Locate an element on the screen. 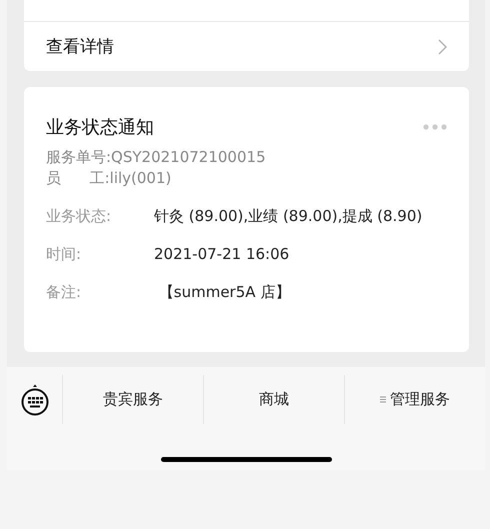 Image resolution: width=490 pixels, height=529 pixels. menu-item: 贵宾服务 is located at coordinates (132, 399).